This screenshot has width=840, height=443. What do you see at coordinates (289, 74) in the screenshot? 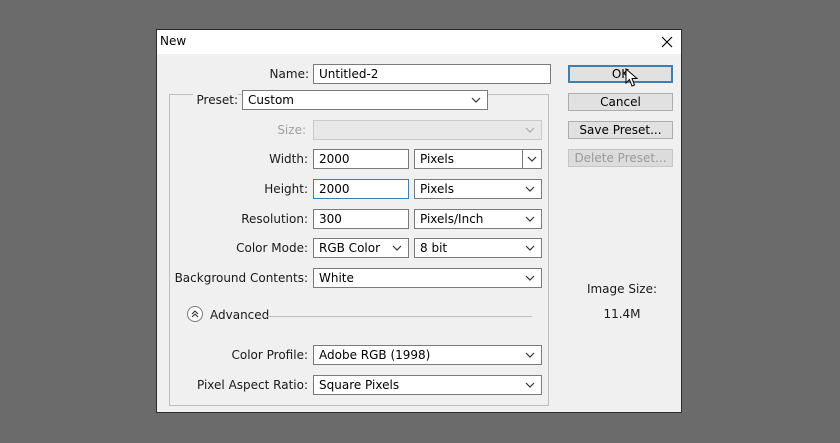
I see `name-label: Name:` at bounding box center [289, 74].